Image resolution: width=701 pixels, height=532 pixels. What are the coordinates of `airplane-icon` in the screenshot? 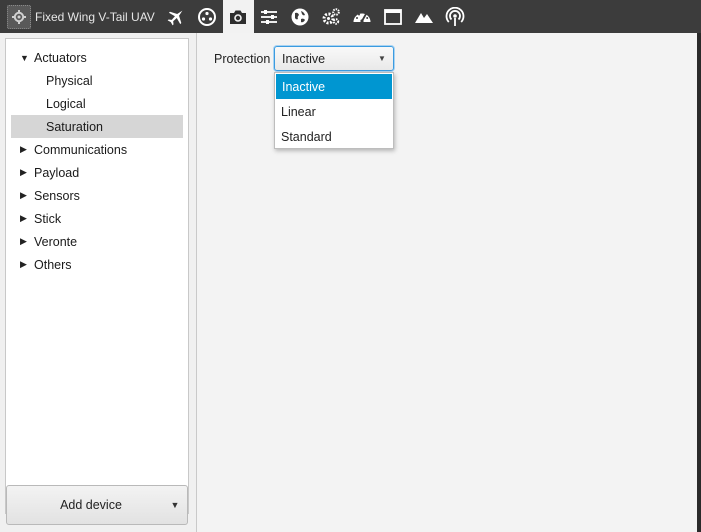 It's located at (176, 16).